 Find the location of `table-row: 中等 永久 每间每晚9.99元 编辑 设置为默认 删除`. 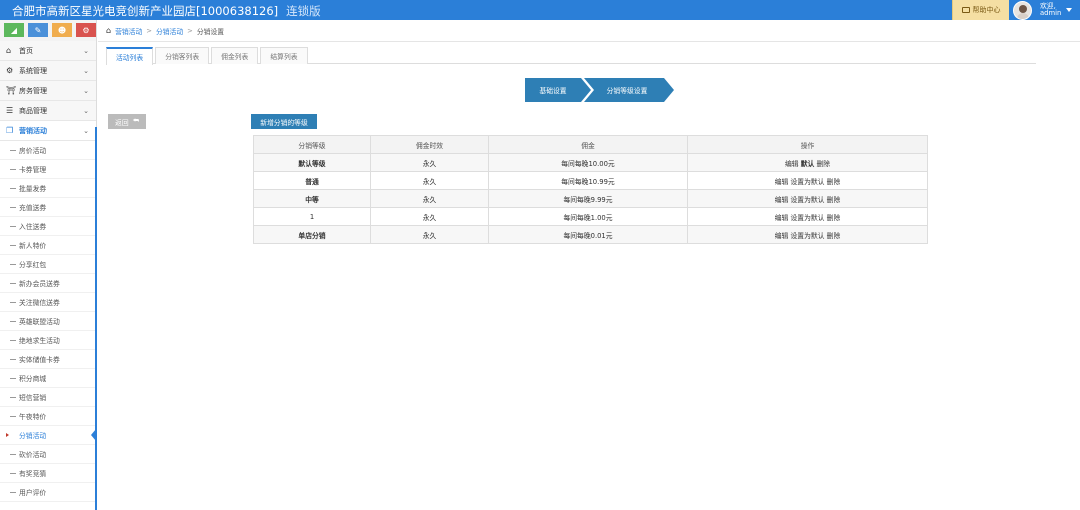

table-row: 中等 永久 每间每晚9.99元 编辑 设置为默认 删除 is located at coordinates (590, 198).